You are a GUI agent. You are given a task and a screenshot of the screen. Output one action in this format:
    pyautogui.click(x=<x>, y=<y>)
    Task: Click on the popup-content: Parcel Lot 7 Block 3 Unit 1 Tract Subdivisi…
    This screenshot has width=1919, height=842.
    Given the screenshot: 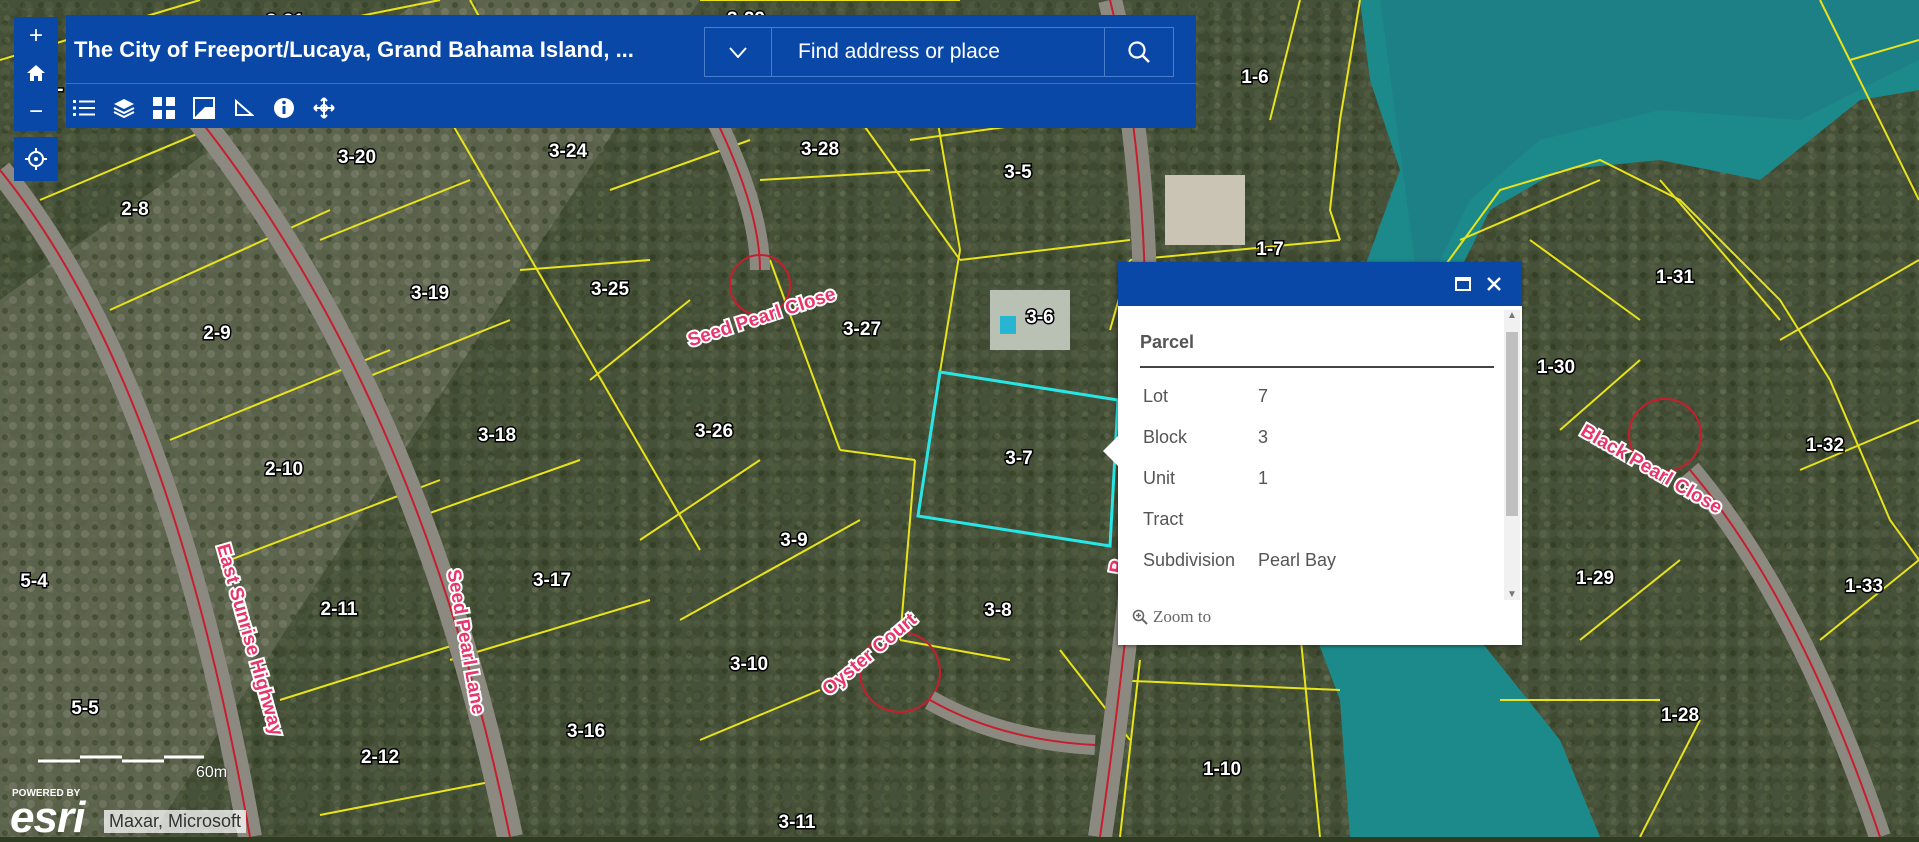 What is the action you would take?
    pyautogui.click(x=1311, y=449)
    